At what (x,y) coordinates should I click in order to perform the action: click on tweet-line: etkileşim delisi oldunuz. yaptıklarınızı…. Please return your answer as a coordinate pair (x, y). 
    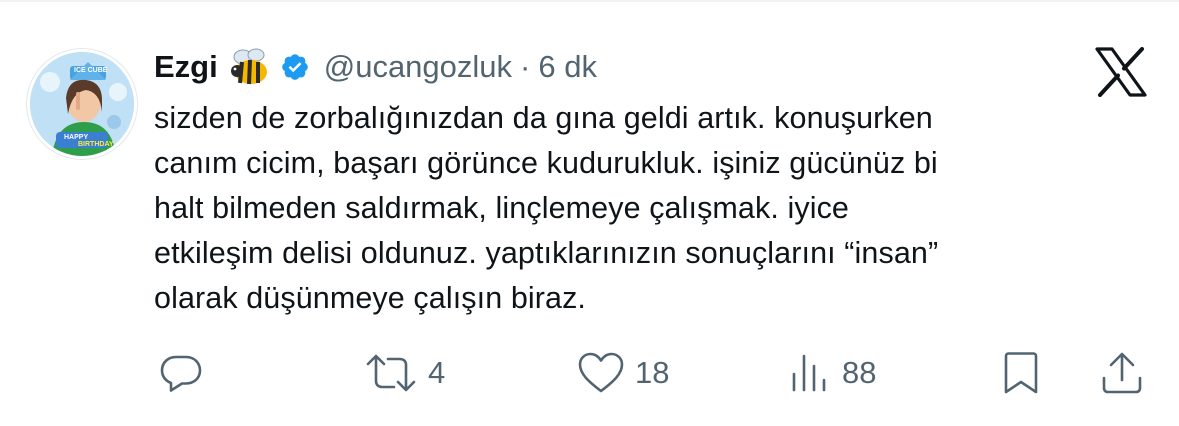
    Looking at the image, I should click on (546, 253).